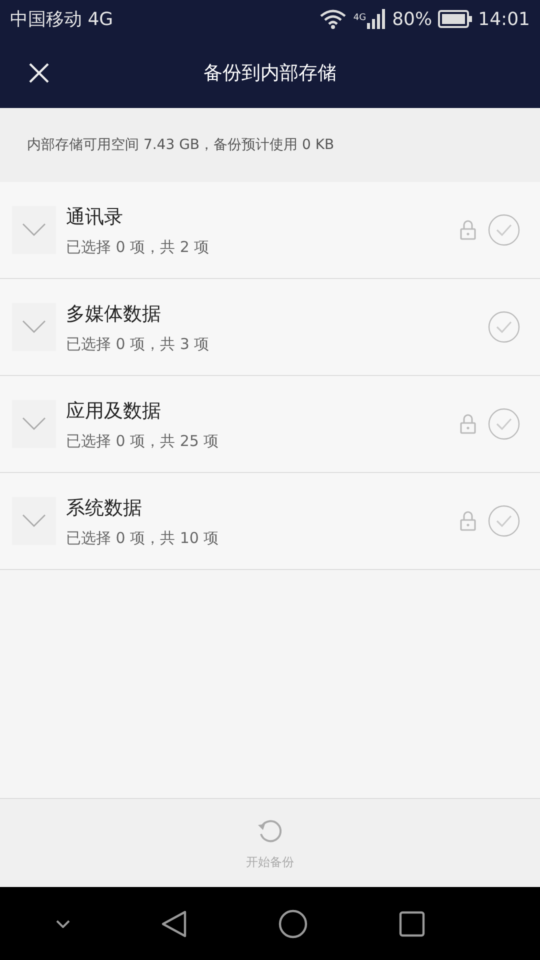 The image size is (540, 960). I want to click on category-name: 通讯录, so click(95, 217).